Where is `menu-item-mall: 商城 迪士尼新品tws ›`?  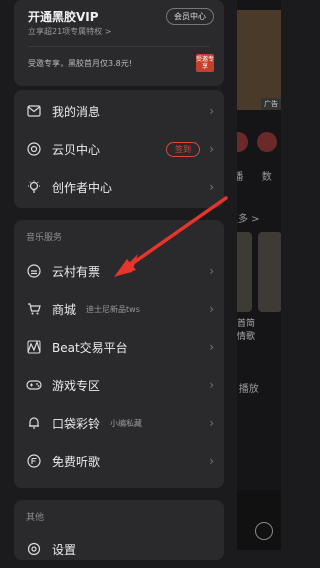 menu-item-mall: 商城 迪士尼新品tws › is located at coordinates (119, 309).